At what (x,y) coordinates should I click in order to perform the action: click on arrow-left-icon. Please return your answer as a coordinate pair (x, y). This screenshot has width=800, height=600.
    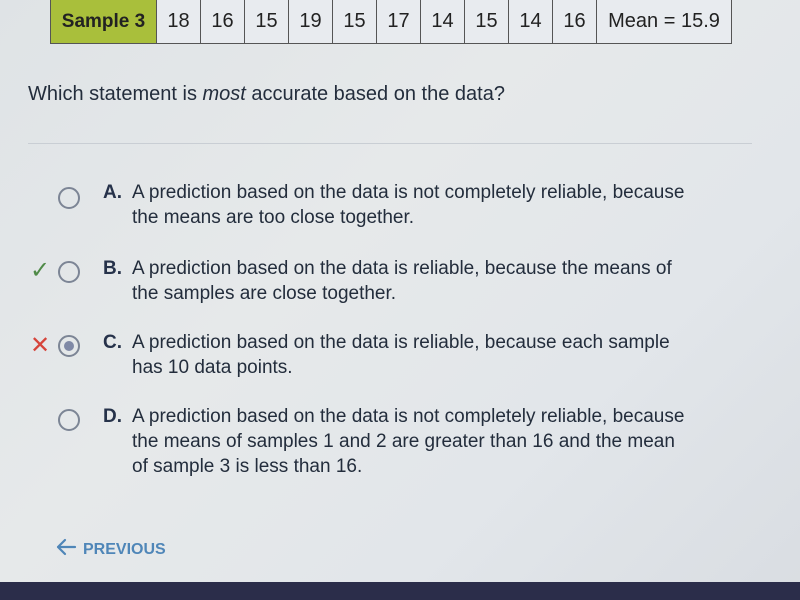
    Looking at the image, I should click on (66, 549).